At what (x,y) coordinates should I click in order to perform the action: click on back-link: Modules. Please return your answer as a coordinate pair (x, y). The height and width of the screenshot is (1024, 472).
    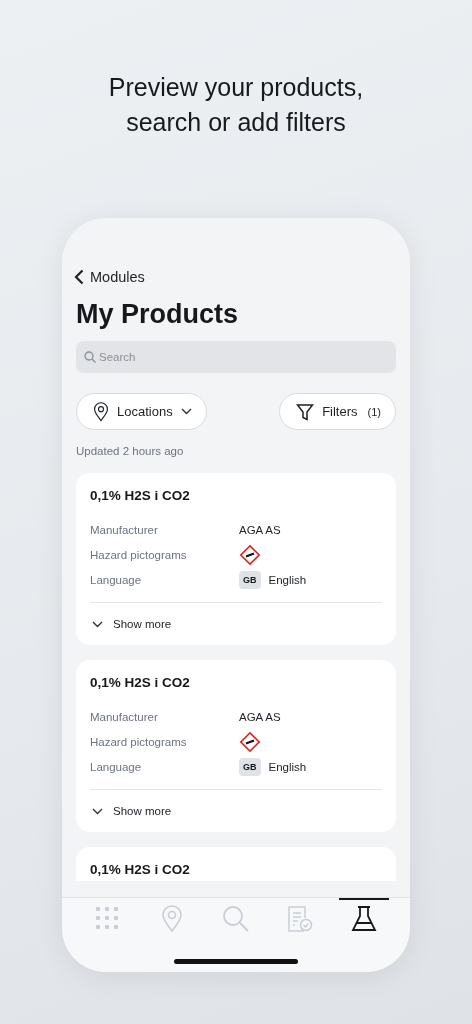
    Looking at the image, I should click on (109, 277).